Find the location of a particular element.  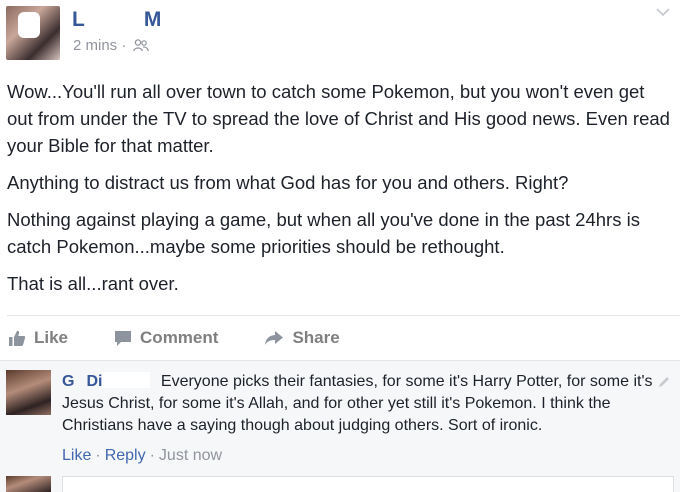

like-button: Like is located at coordinates (38, 338).